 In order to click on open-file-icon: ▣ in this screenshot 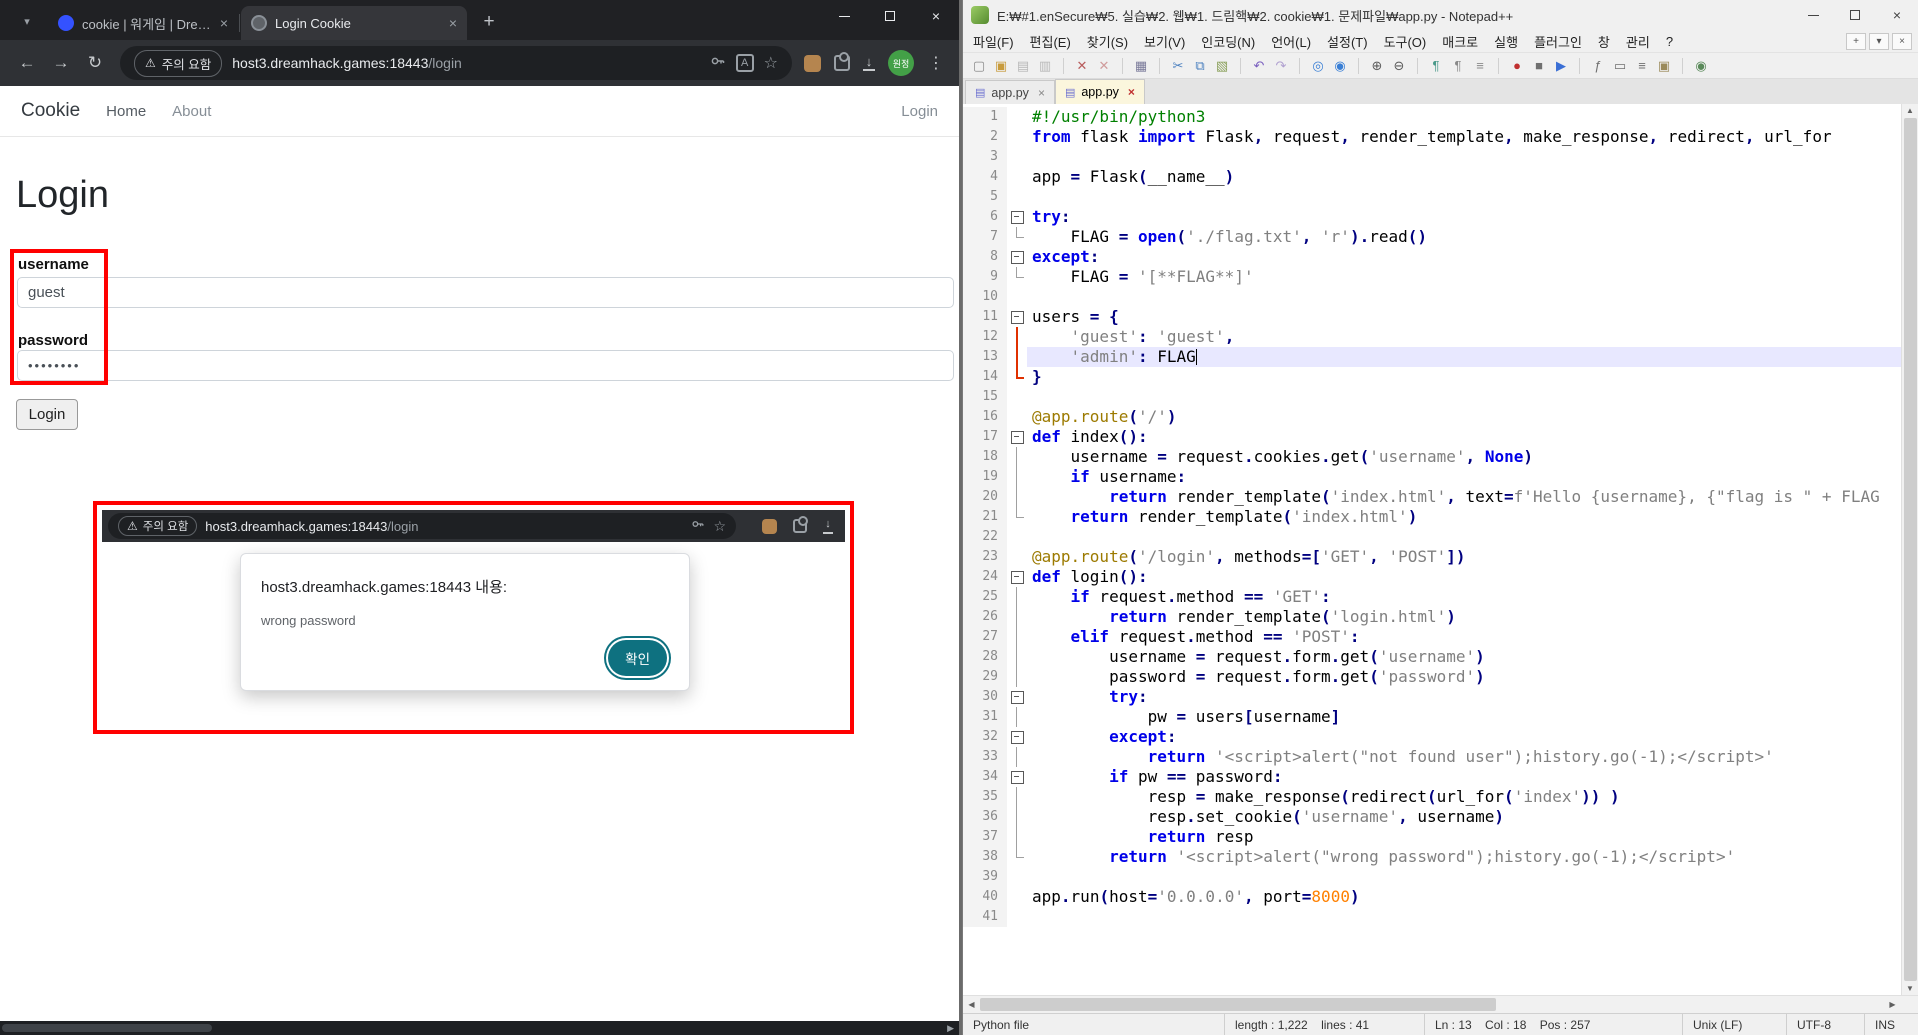, I will do `click(1001, 66)`.